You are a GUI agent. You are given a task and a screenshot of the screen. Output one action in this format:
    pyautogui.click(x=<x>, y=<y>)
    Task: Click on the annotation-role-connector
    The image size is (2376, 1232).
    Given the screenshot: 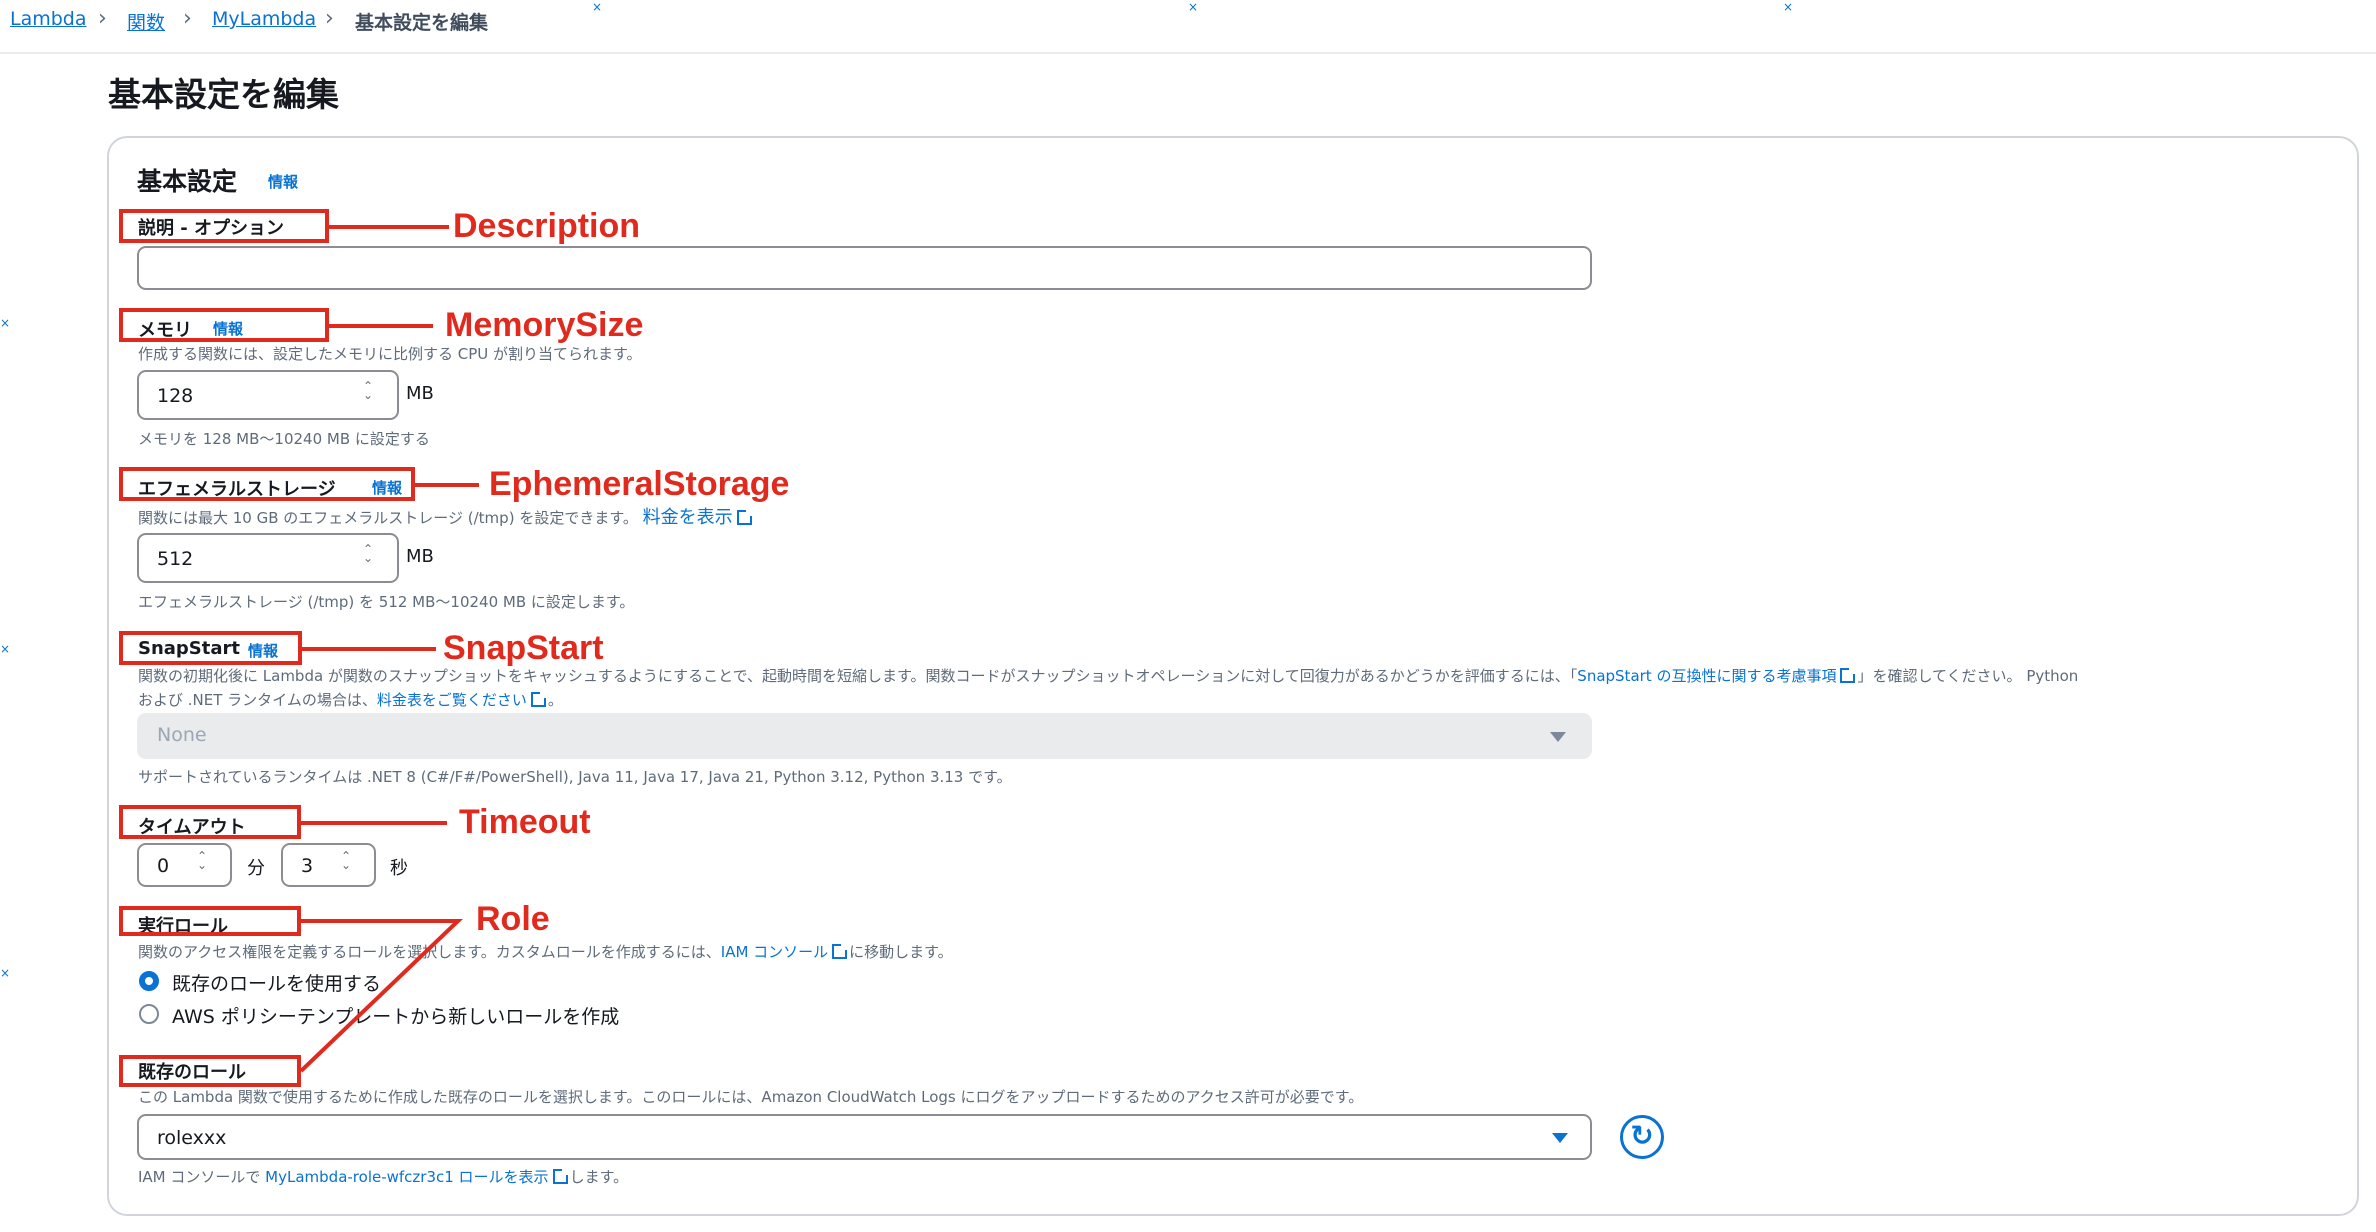 What is the action you would take?
    pyautogui.click(x=381, y=996)
    